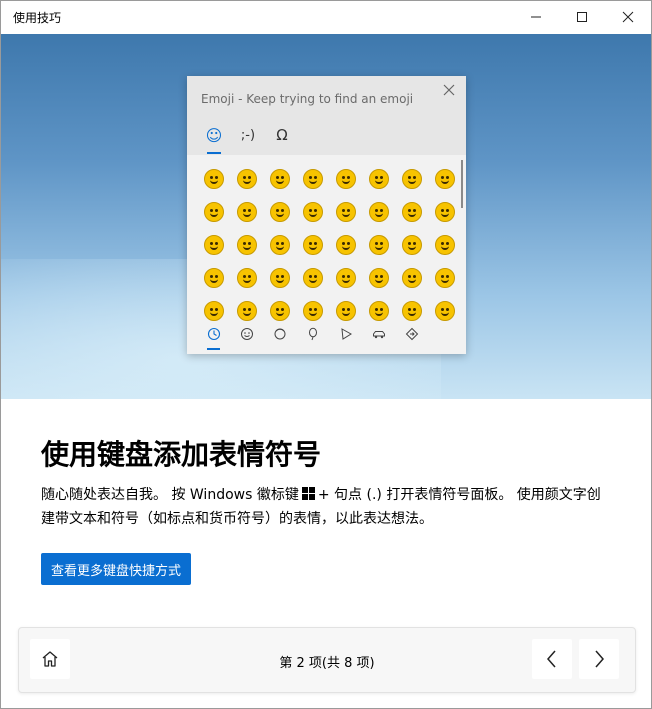 Image resolution: width=652 pixels, height=709 pixels. I want to click on emoji-panel-tabs: ☺ ;-) Ω, so click(248, 138).